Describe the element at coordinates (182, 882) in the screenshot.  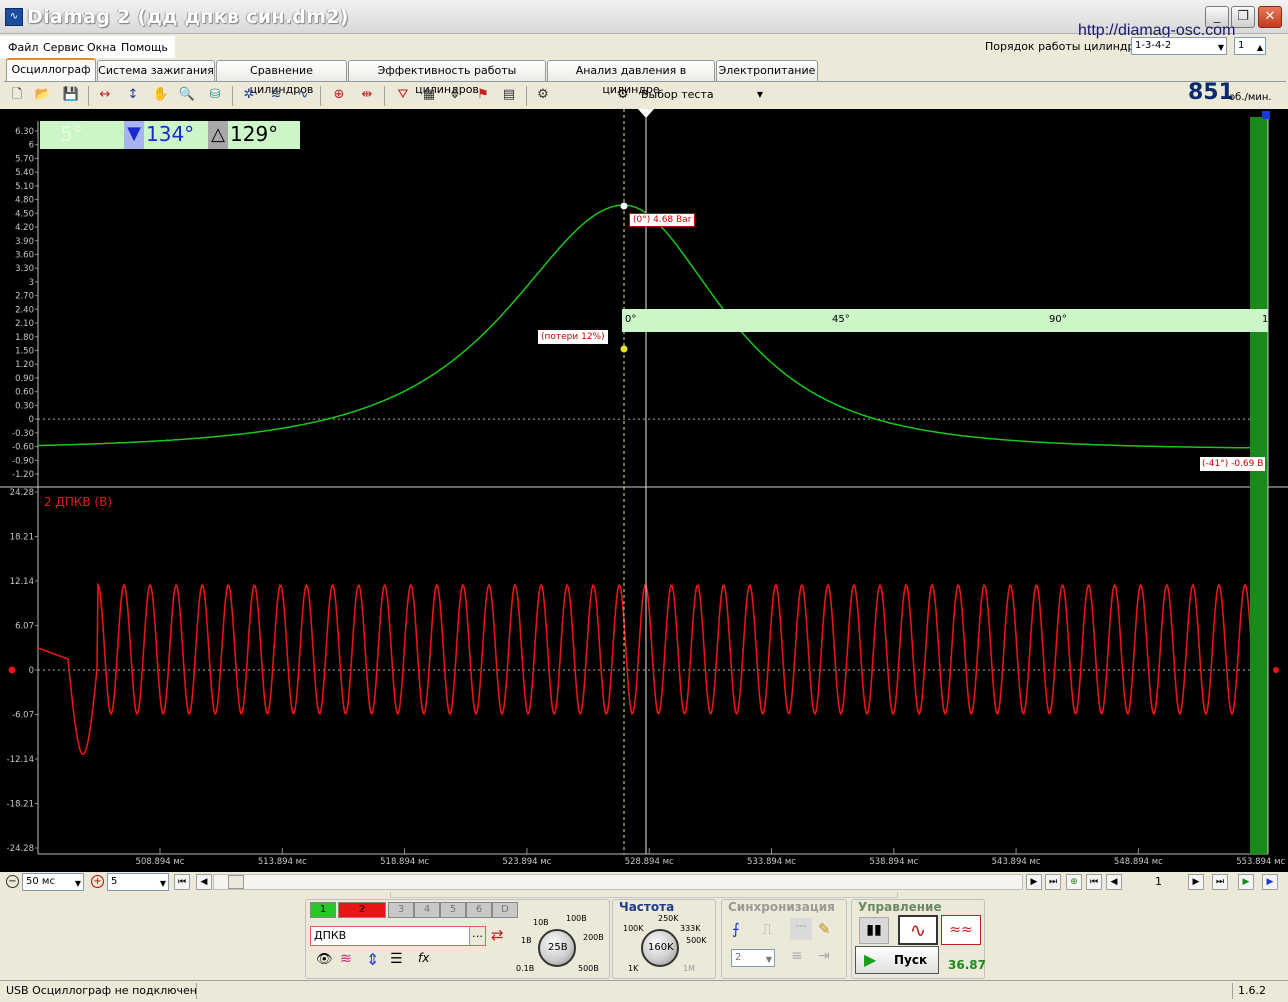
I see `first-page-icon: ⏮` at that location.